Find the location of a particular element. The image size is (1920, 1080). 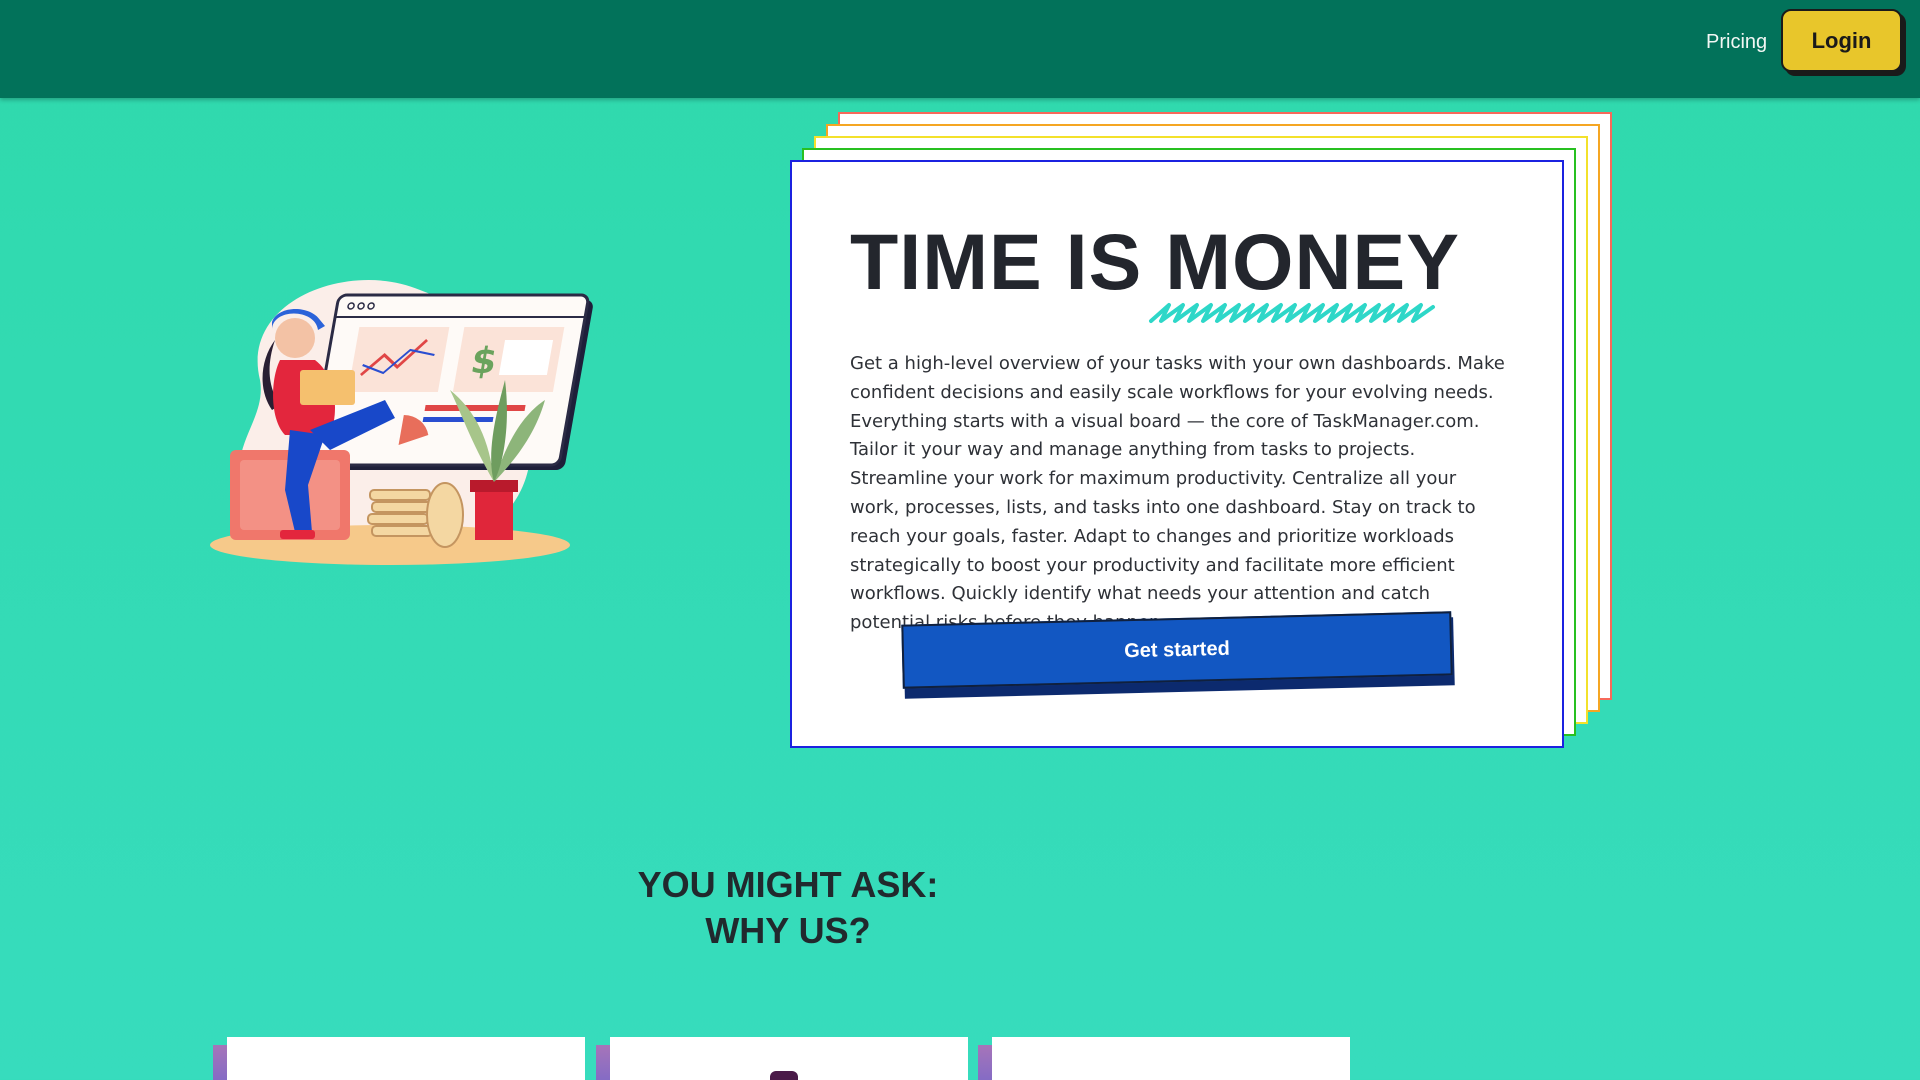

hero-illustration: $ is located at coordinates (400, 420).